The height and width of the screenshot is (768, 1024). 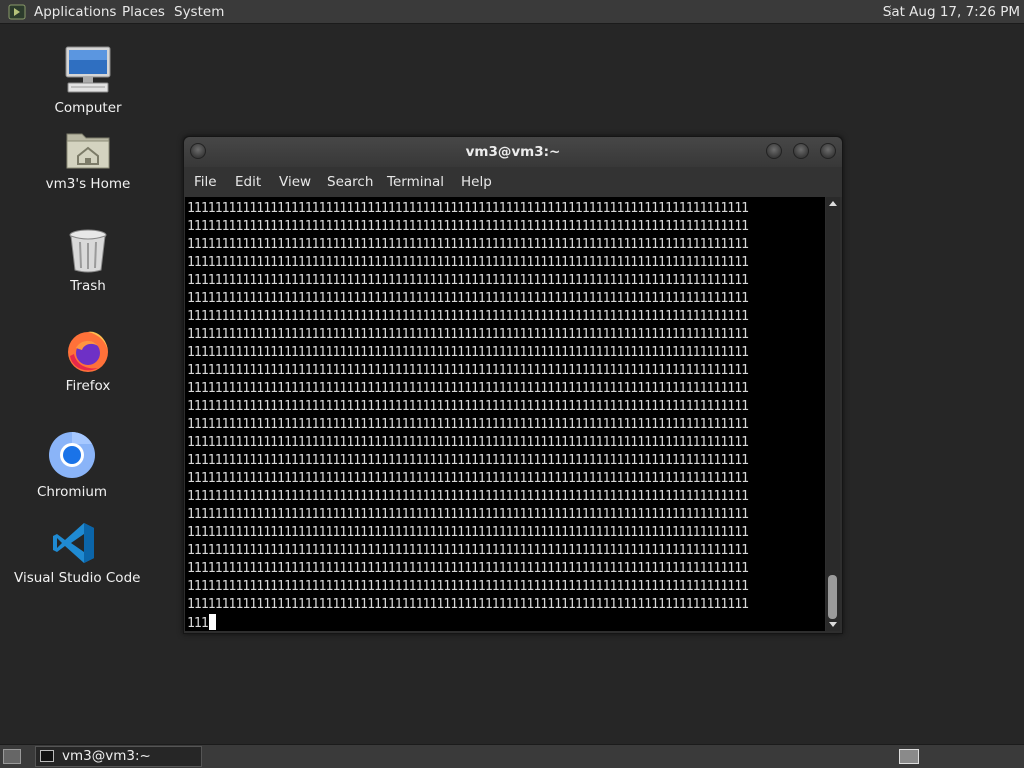 What do you see at coordinates (88, 108) in the screenshot?
I see `desktop-icon-label: Computer` at bounding box center [88, 108].